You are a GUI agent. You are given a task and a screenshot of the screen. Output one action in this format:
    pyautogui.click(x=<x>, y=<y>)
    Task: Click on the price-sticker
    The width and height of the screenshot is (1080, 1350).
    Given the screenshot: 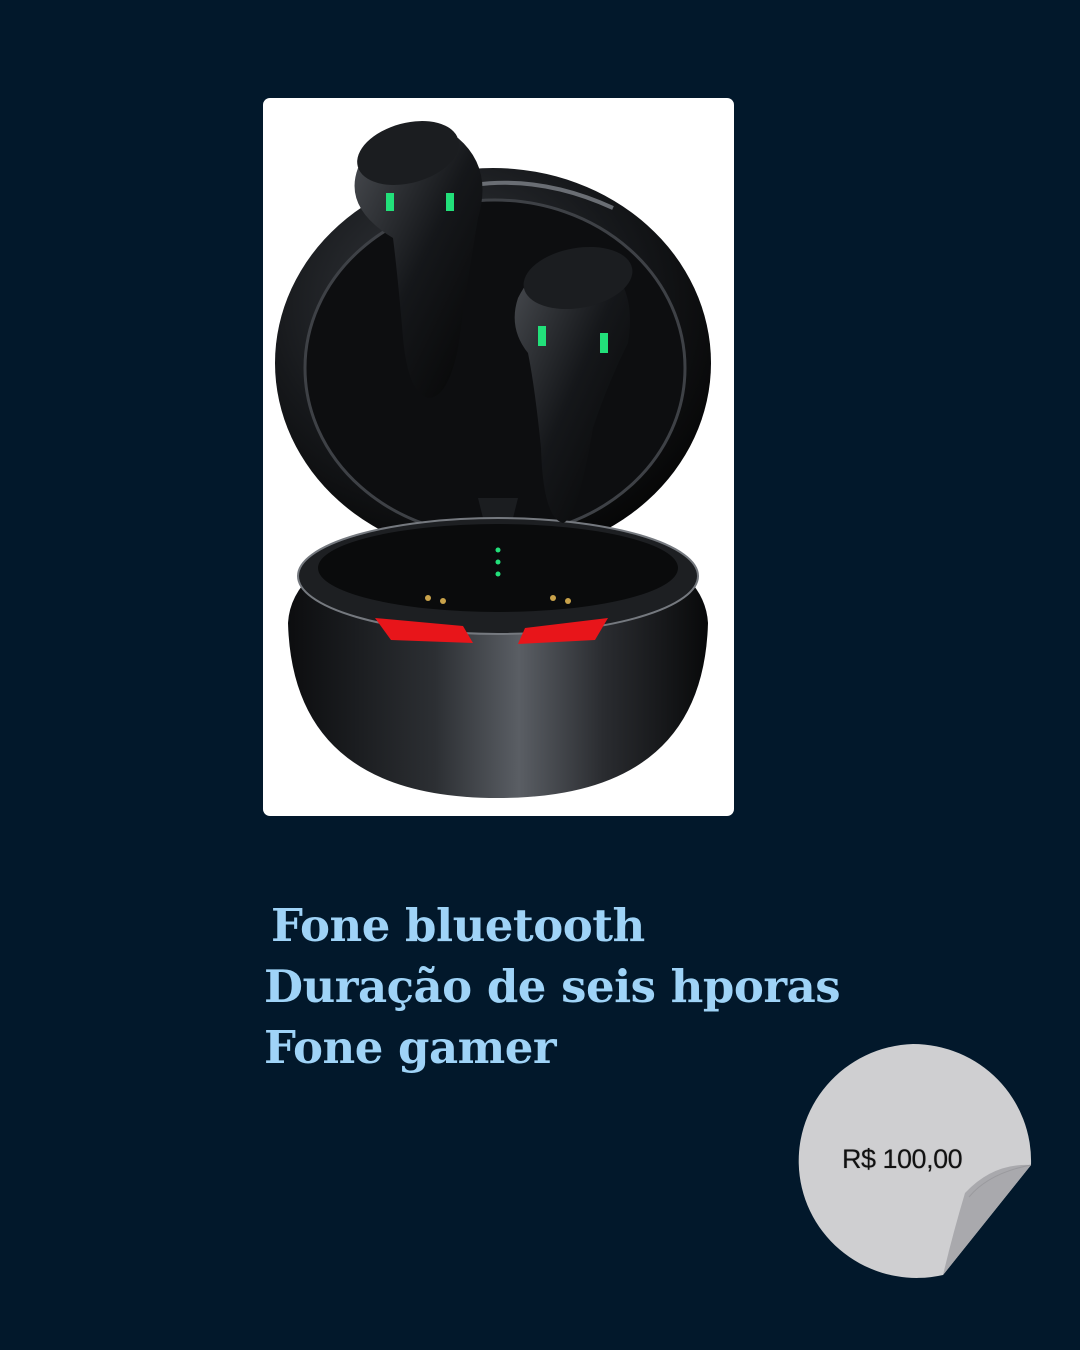 What is the action you would take?
    pyautogui.click(x=915, y=1161)
    